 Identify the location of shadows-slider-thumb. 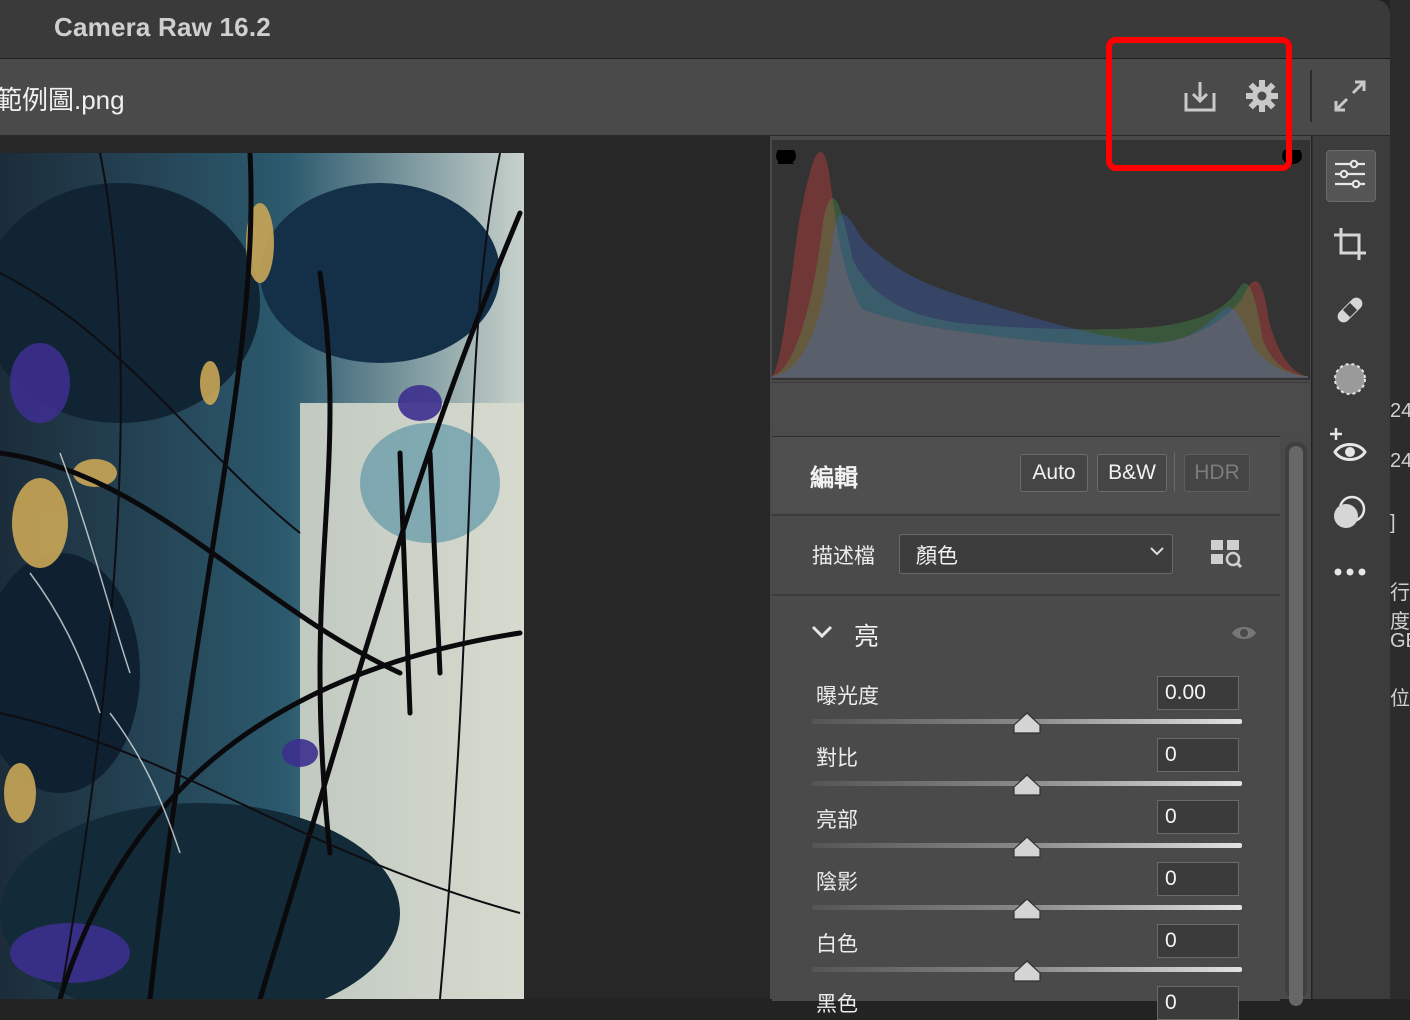
(1027, 909).